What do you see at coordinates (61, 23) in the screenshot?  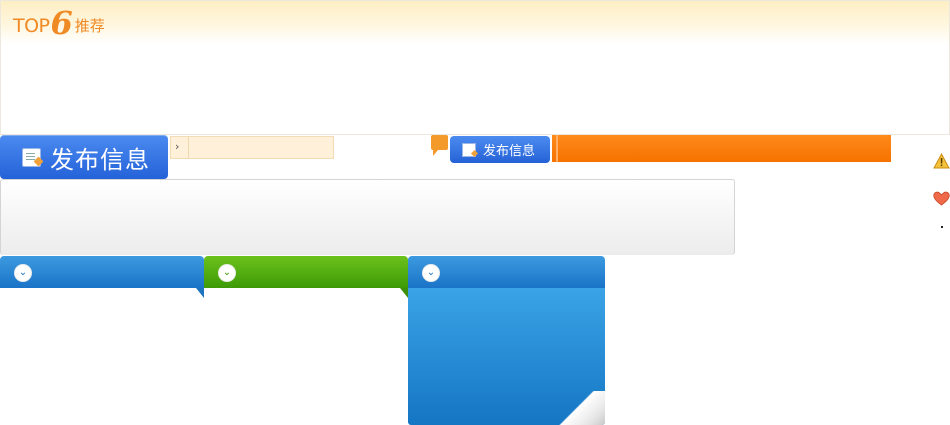 I see `logo-number: 6` at bounding box center [61, 23].